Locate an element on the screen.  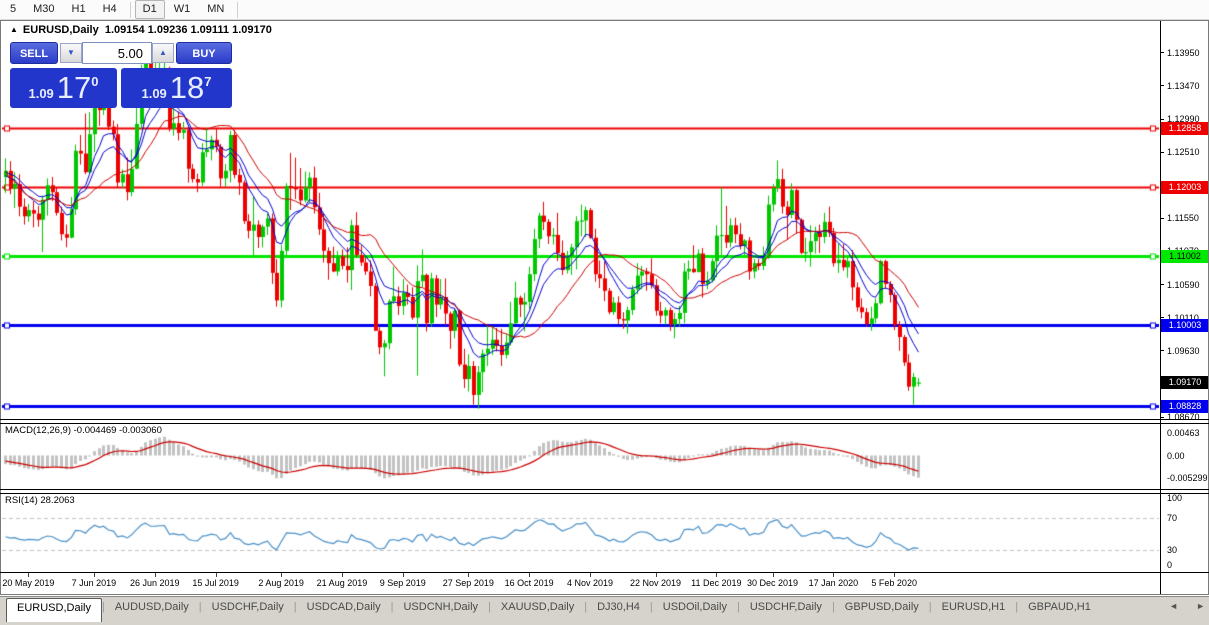
price-tick-label: 1.08670 is located at coordinates (1183, 417).